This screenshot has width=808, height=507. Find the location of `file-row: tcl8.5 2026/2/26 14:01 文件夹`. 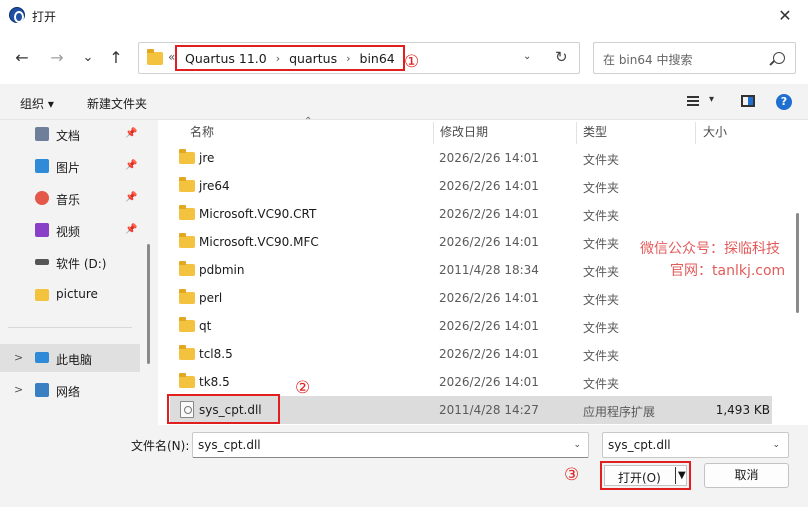

file-row: tcl8.5 2026/2/26 14:01 文件夹 is located at coordinates (471, 354).